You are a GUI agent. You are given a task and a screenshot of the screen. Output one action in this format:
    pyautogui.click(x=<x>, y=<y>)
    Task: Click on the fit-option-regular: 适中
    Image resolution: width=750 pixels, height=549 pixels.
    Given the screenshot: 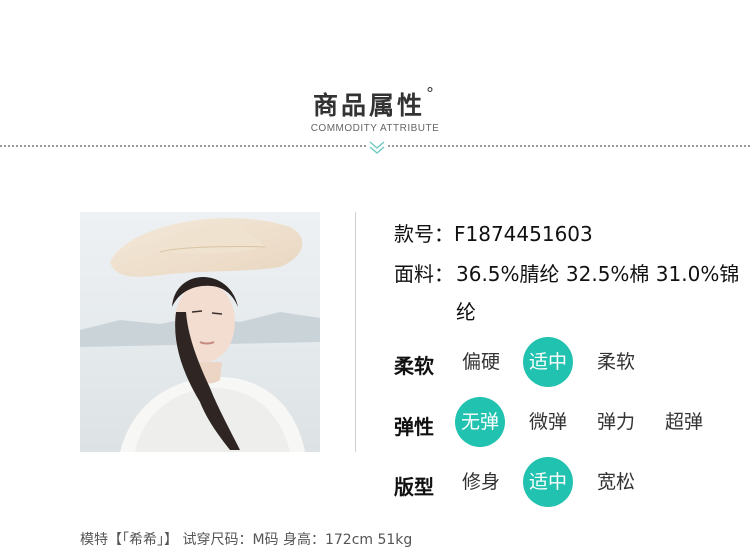 What is the action you would take?
    pyautogui.click(x=548, y=482)
    